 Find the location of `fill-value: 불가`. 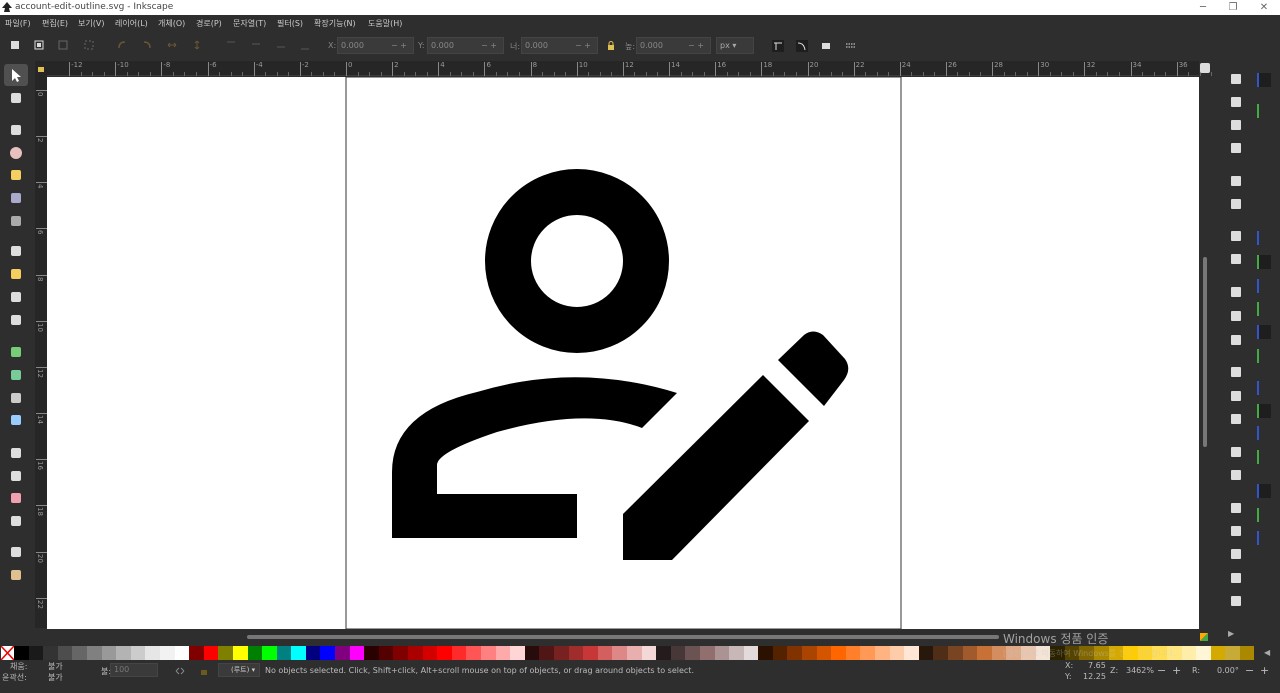

fill-value: 불가 is located at coordinates (55, 666).